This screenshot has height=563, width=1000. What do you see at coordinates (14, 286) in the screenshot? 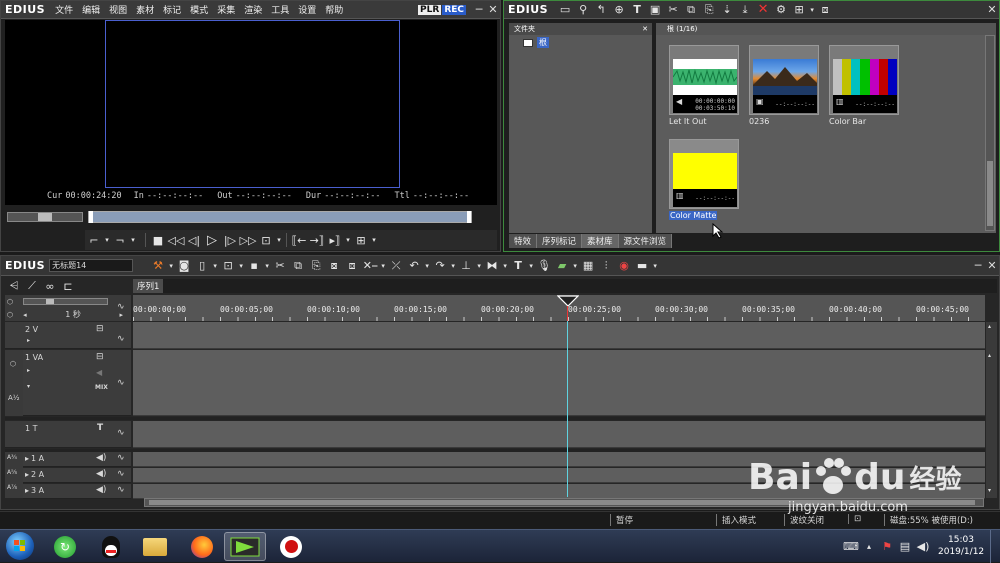
I see `track-mode-icon: ⩤` at bounding box center [14, 286].